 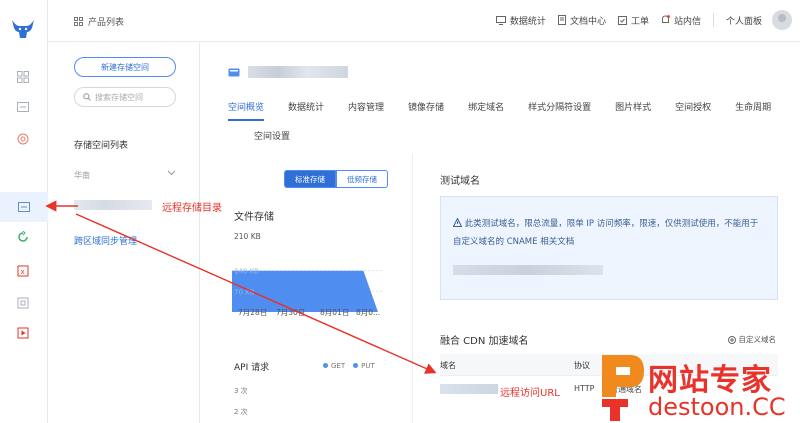 What do you see at coordinates (693, 110) in the screenshot?
I see `tab-auth: 空间授权` at bounding box center [693, 110].